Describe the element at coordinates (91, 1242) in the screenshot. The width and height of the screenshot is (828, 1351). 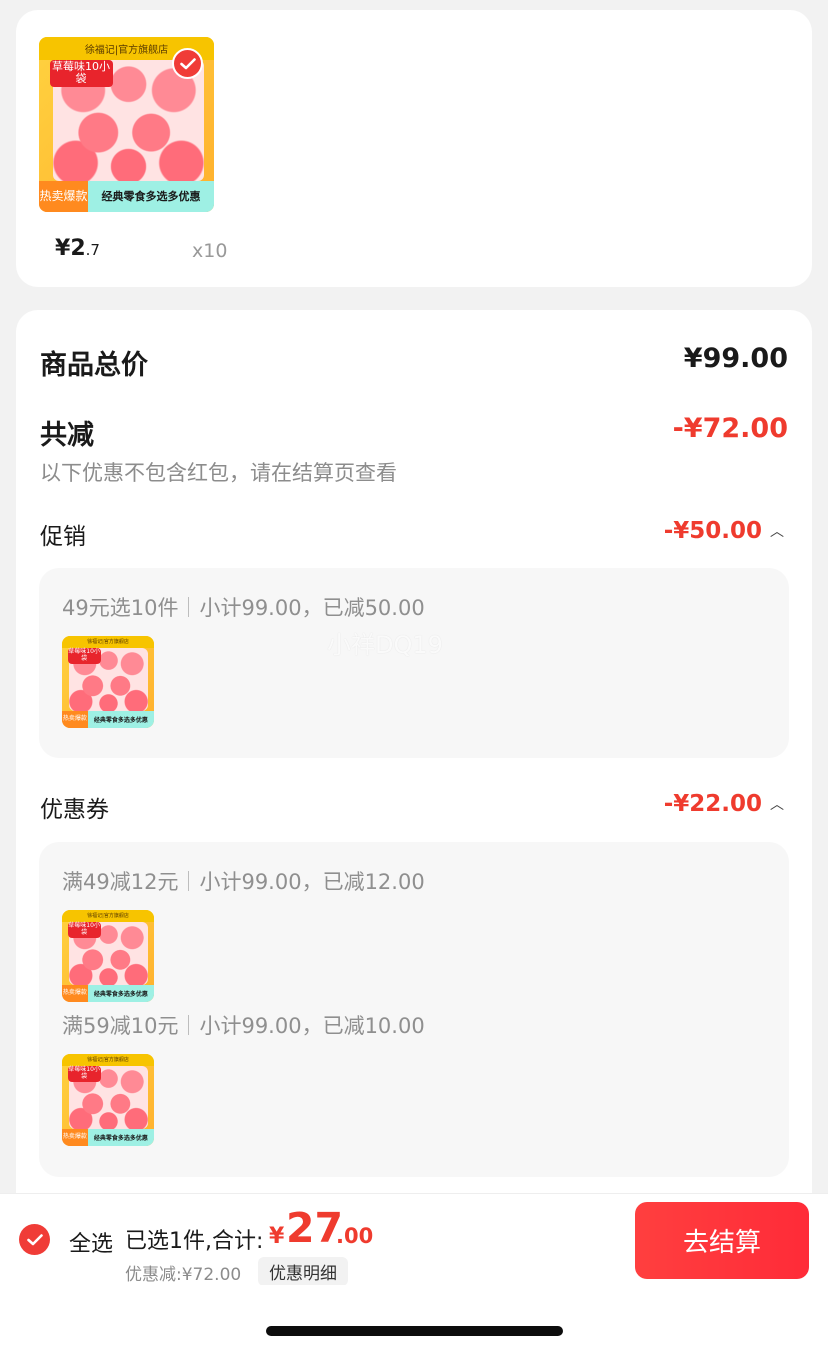
I see `select-all-label: 全选` at that location.